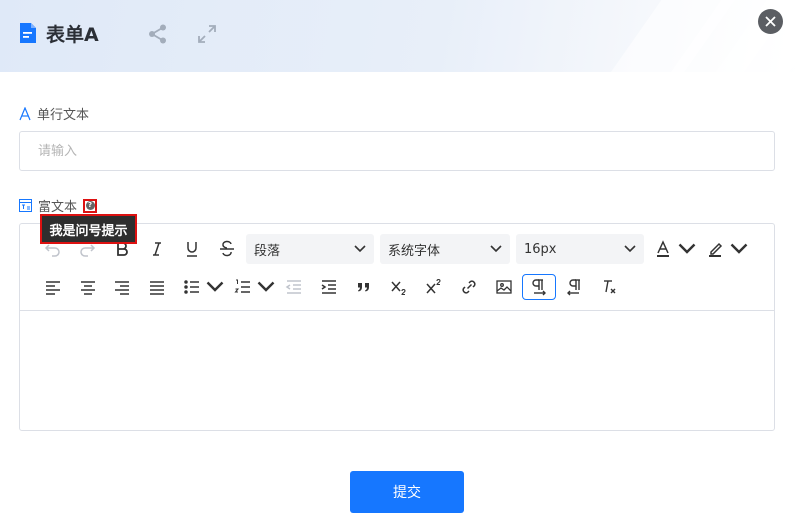 This screenshot has height=524, width=800. I want to click on link-button, so click(469, 287).